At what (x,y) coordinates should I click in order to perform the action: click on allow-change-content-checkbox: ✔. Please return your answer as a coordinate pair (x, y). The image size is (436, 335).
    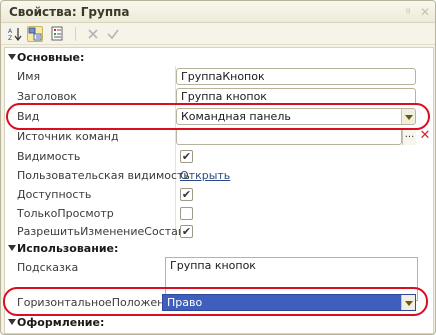
    Looking at the image, I should click on (186, 231).